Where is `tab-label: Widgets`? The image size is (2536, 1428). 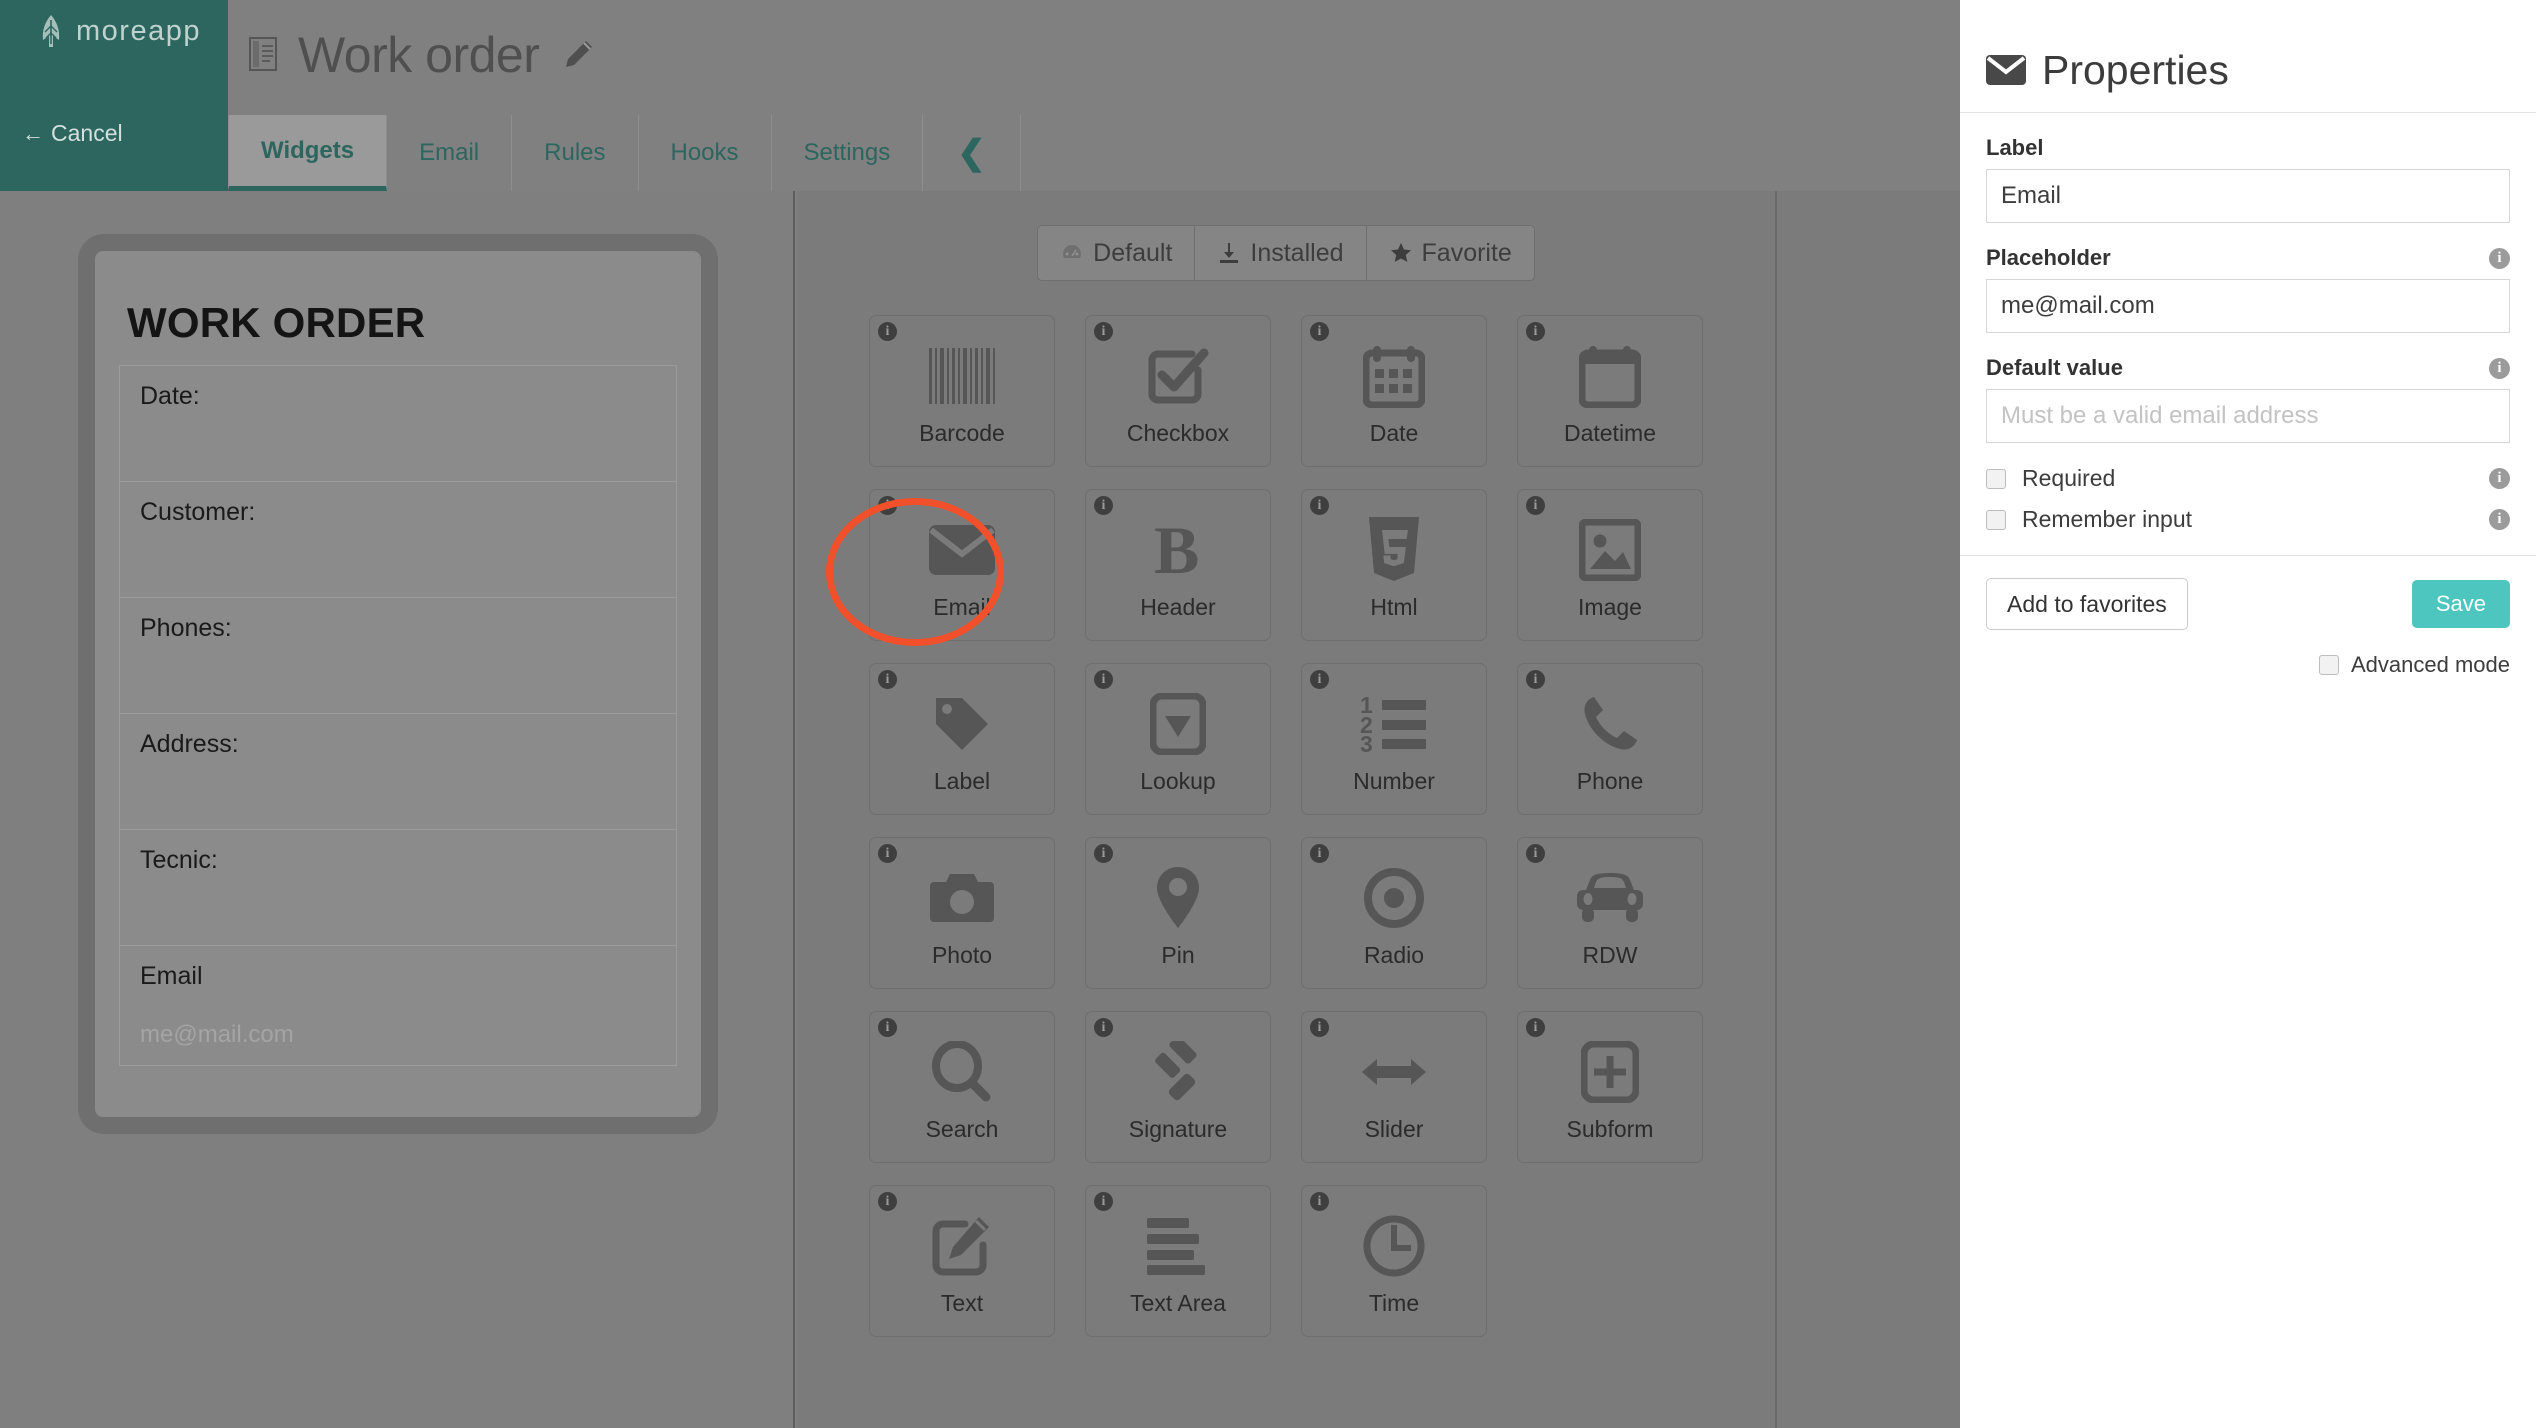
tab-label: Widgets is located at coordinates (308, 150).